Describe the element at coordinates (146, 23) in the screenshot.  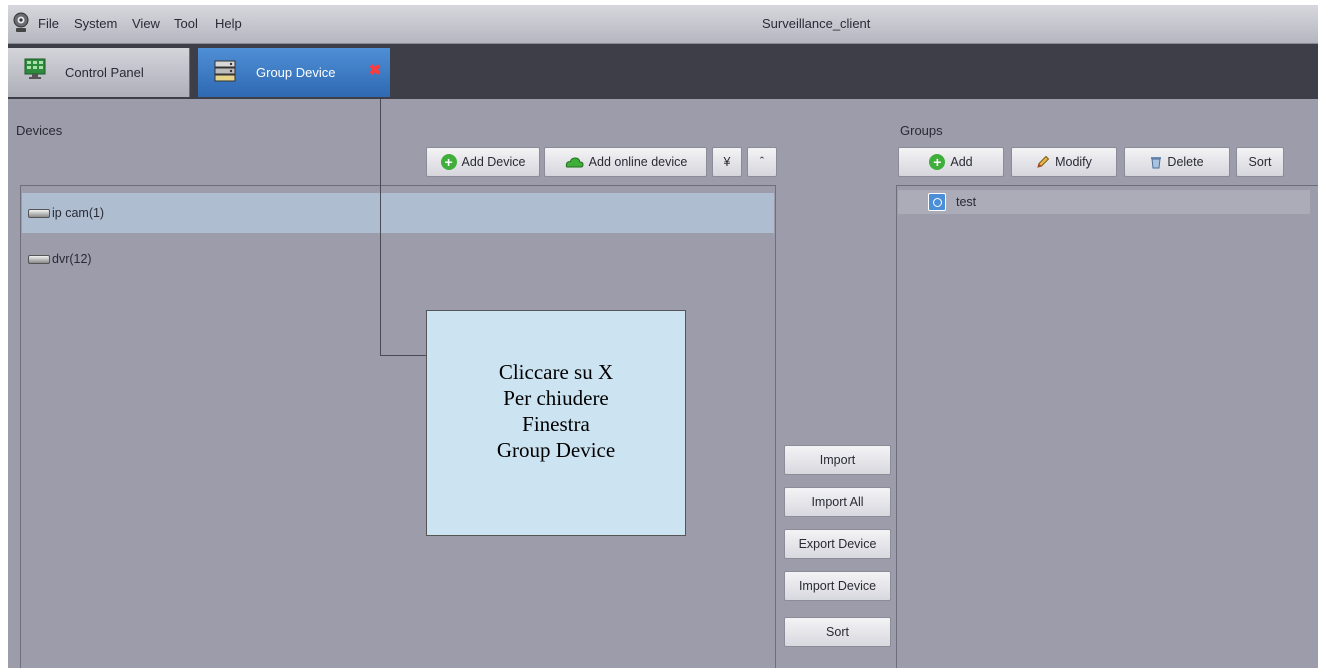
I see `menu-view: View` at that location.